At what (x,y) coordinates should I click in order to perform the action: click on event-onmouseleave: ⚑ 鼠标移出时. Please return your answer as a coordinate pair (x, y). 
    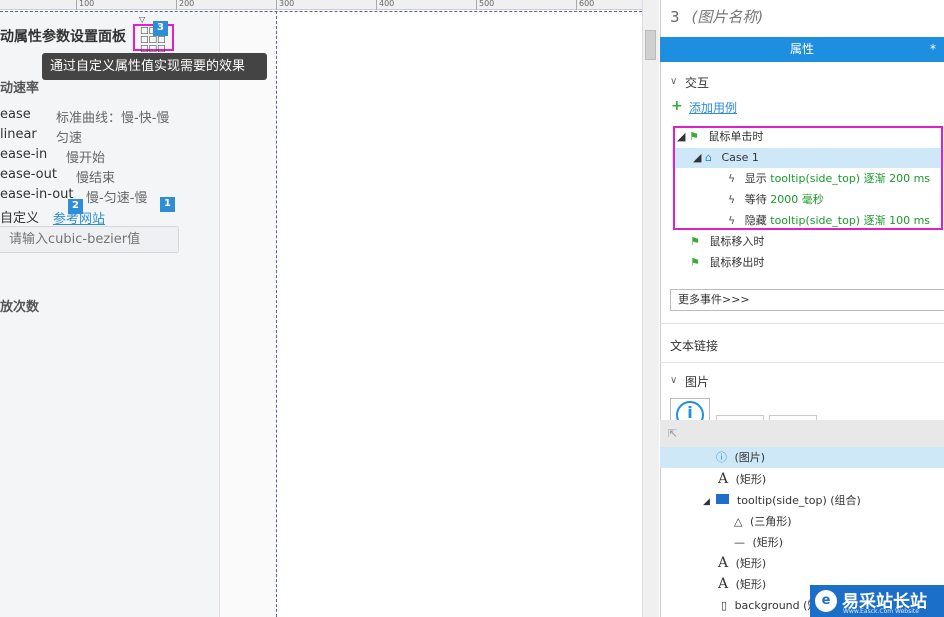
    Looking at the image, I should click on (727, 262).